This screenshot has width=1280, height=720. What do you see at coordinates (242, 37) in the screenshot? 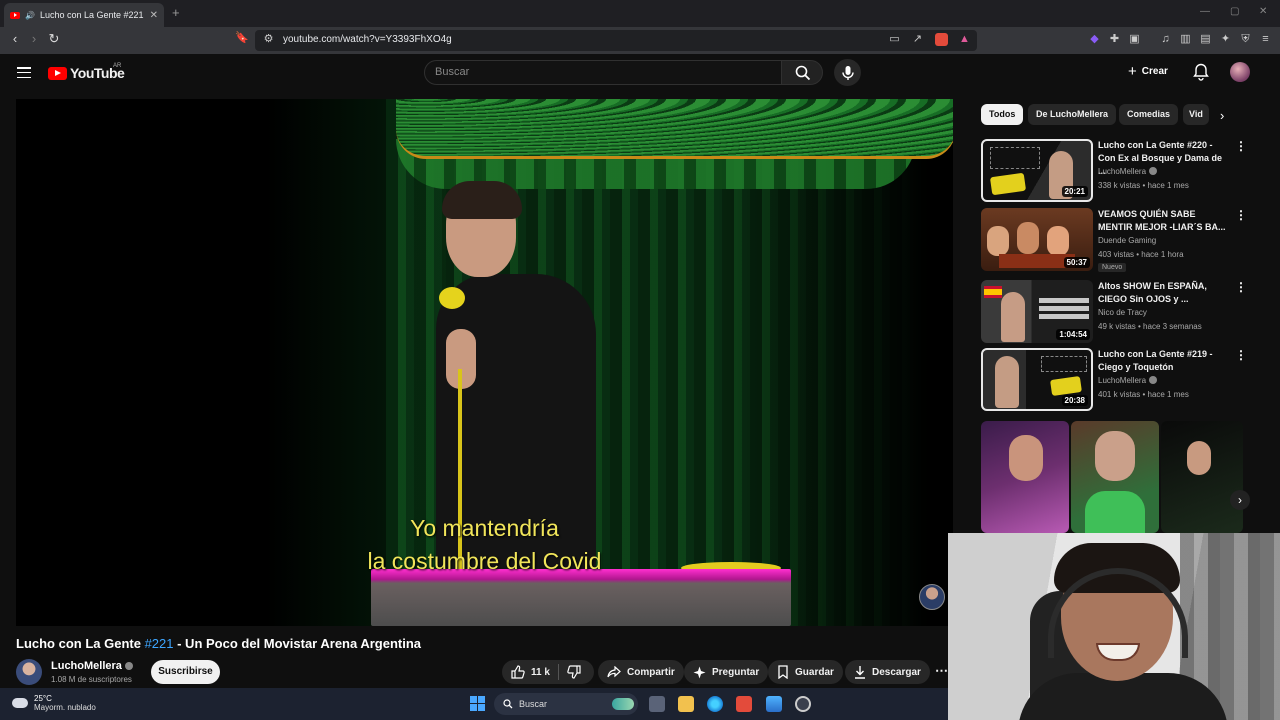
I see `bookmark-icon: 🔖` at bounding box center [242, 37].